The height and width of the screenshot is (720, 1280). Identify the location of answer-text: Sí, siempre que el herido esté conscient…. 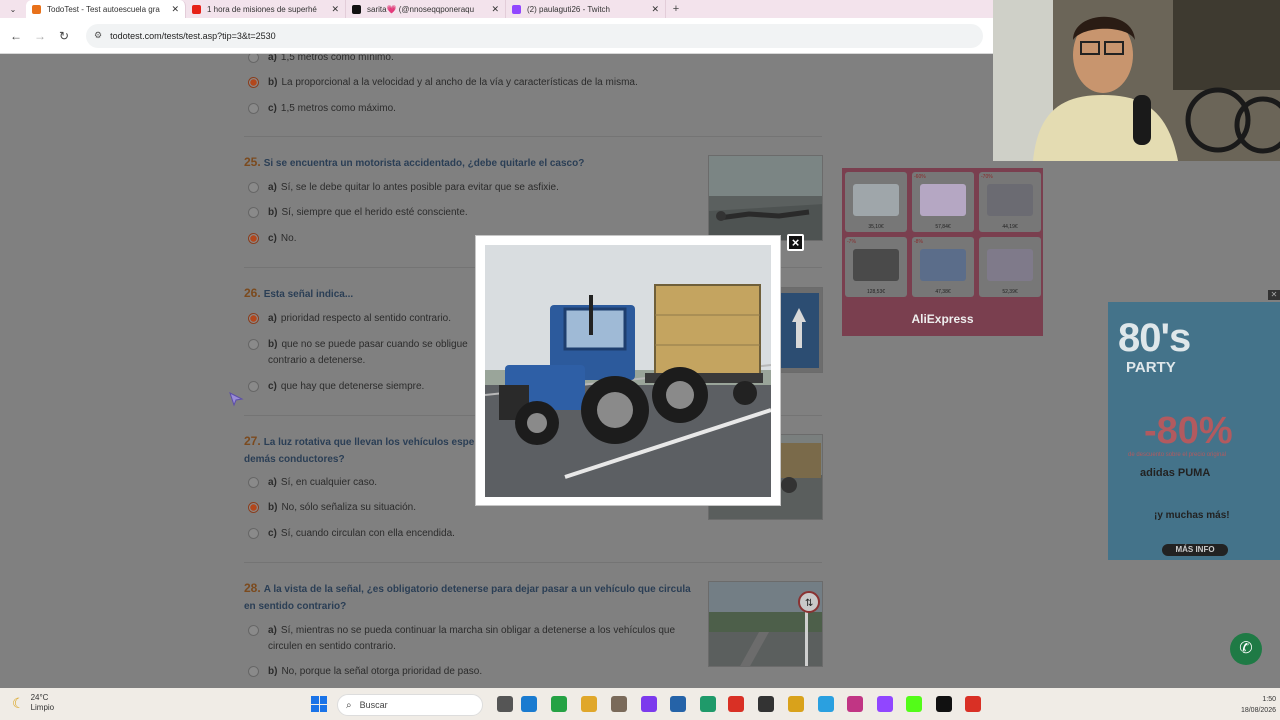
(374, 212).